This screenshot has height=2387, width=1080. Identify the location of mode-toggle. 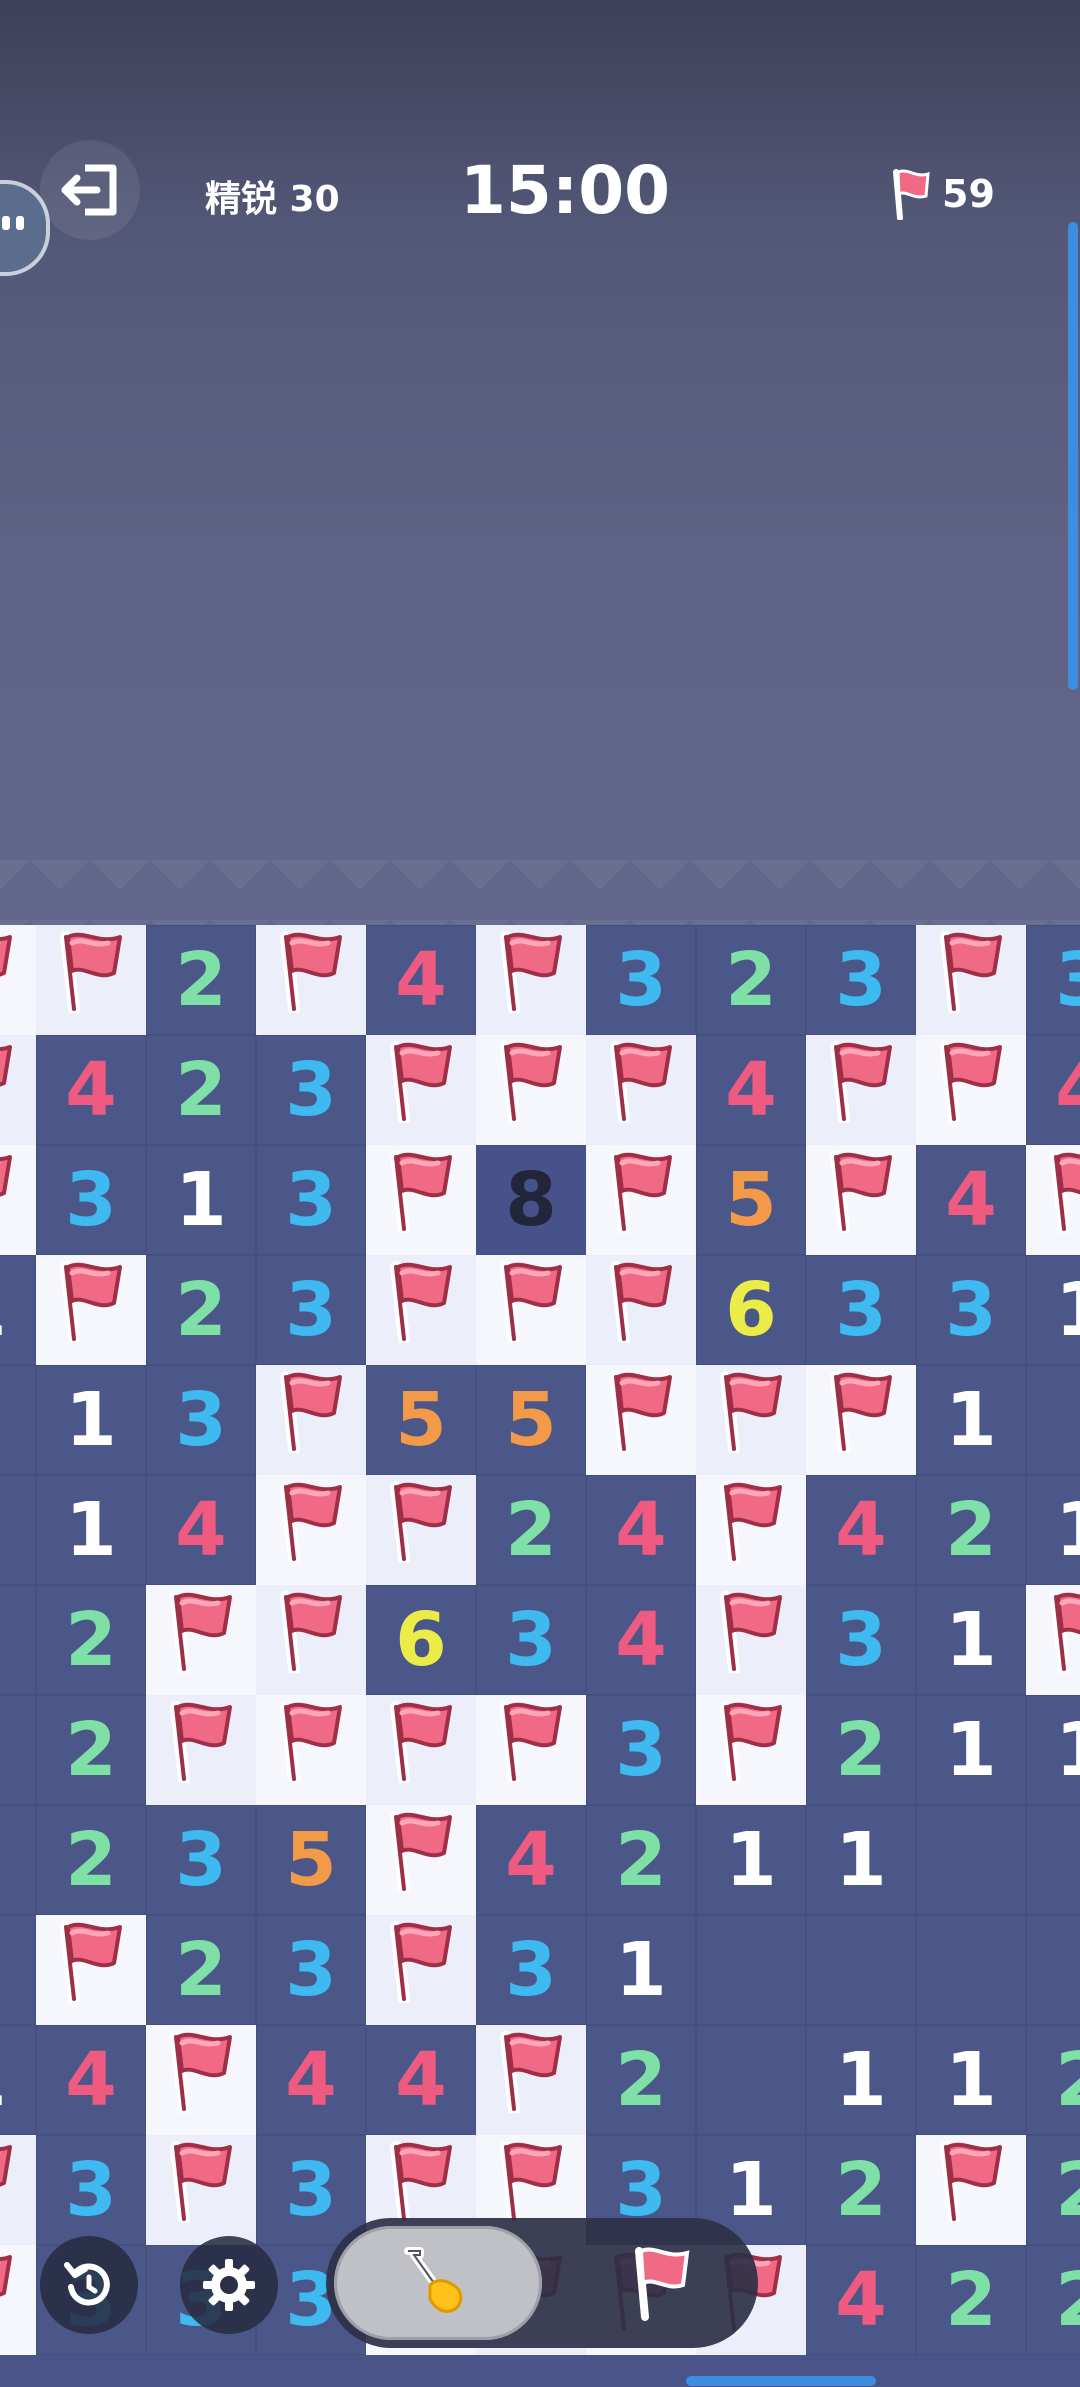
(542, 2283).